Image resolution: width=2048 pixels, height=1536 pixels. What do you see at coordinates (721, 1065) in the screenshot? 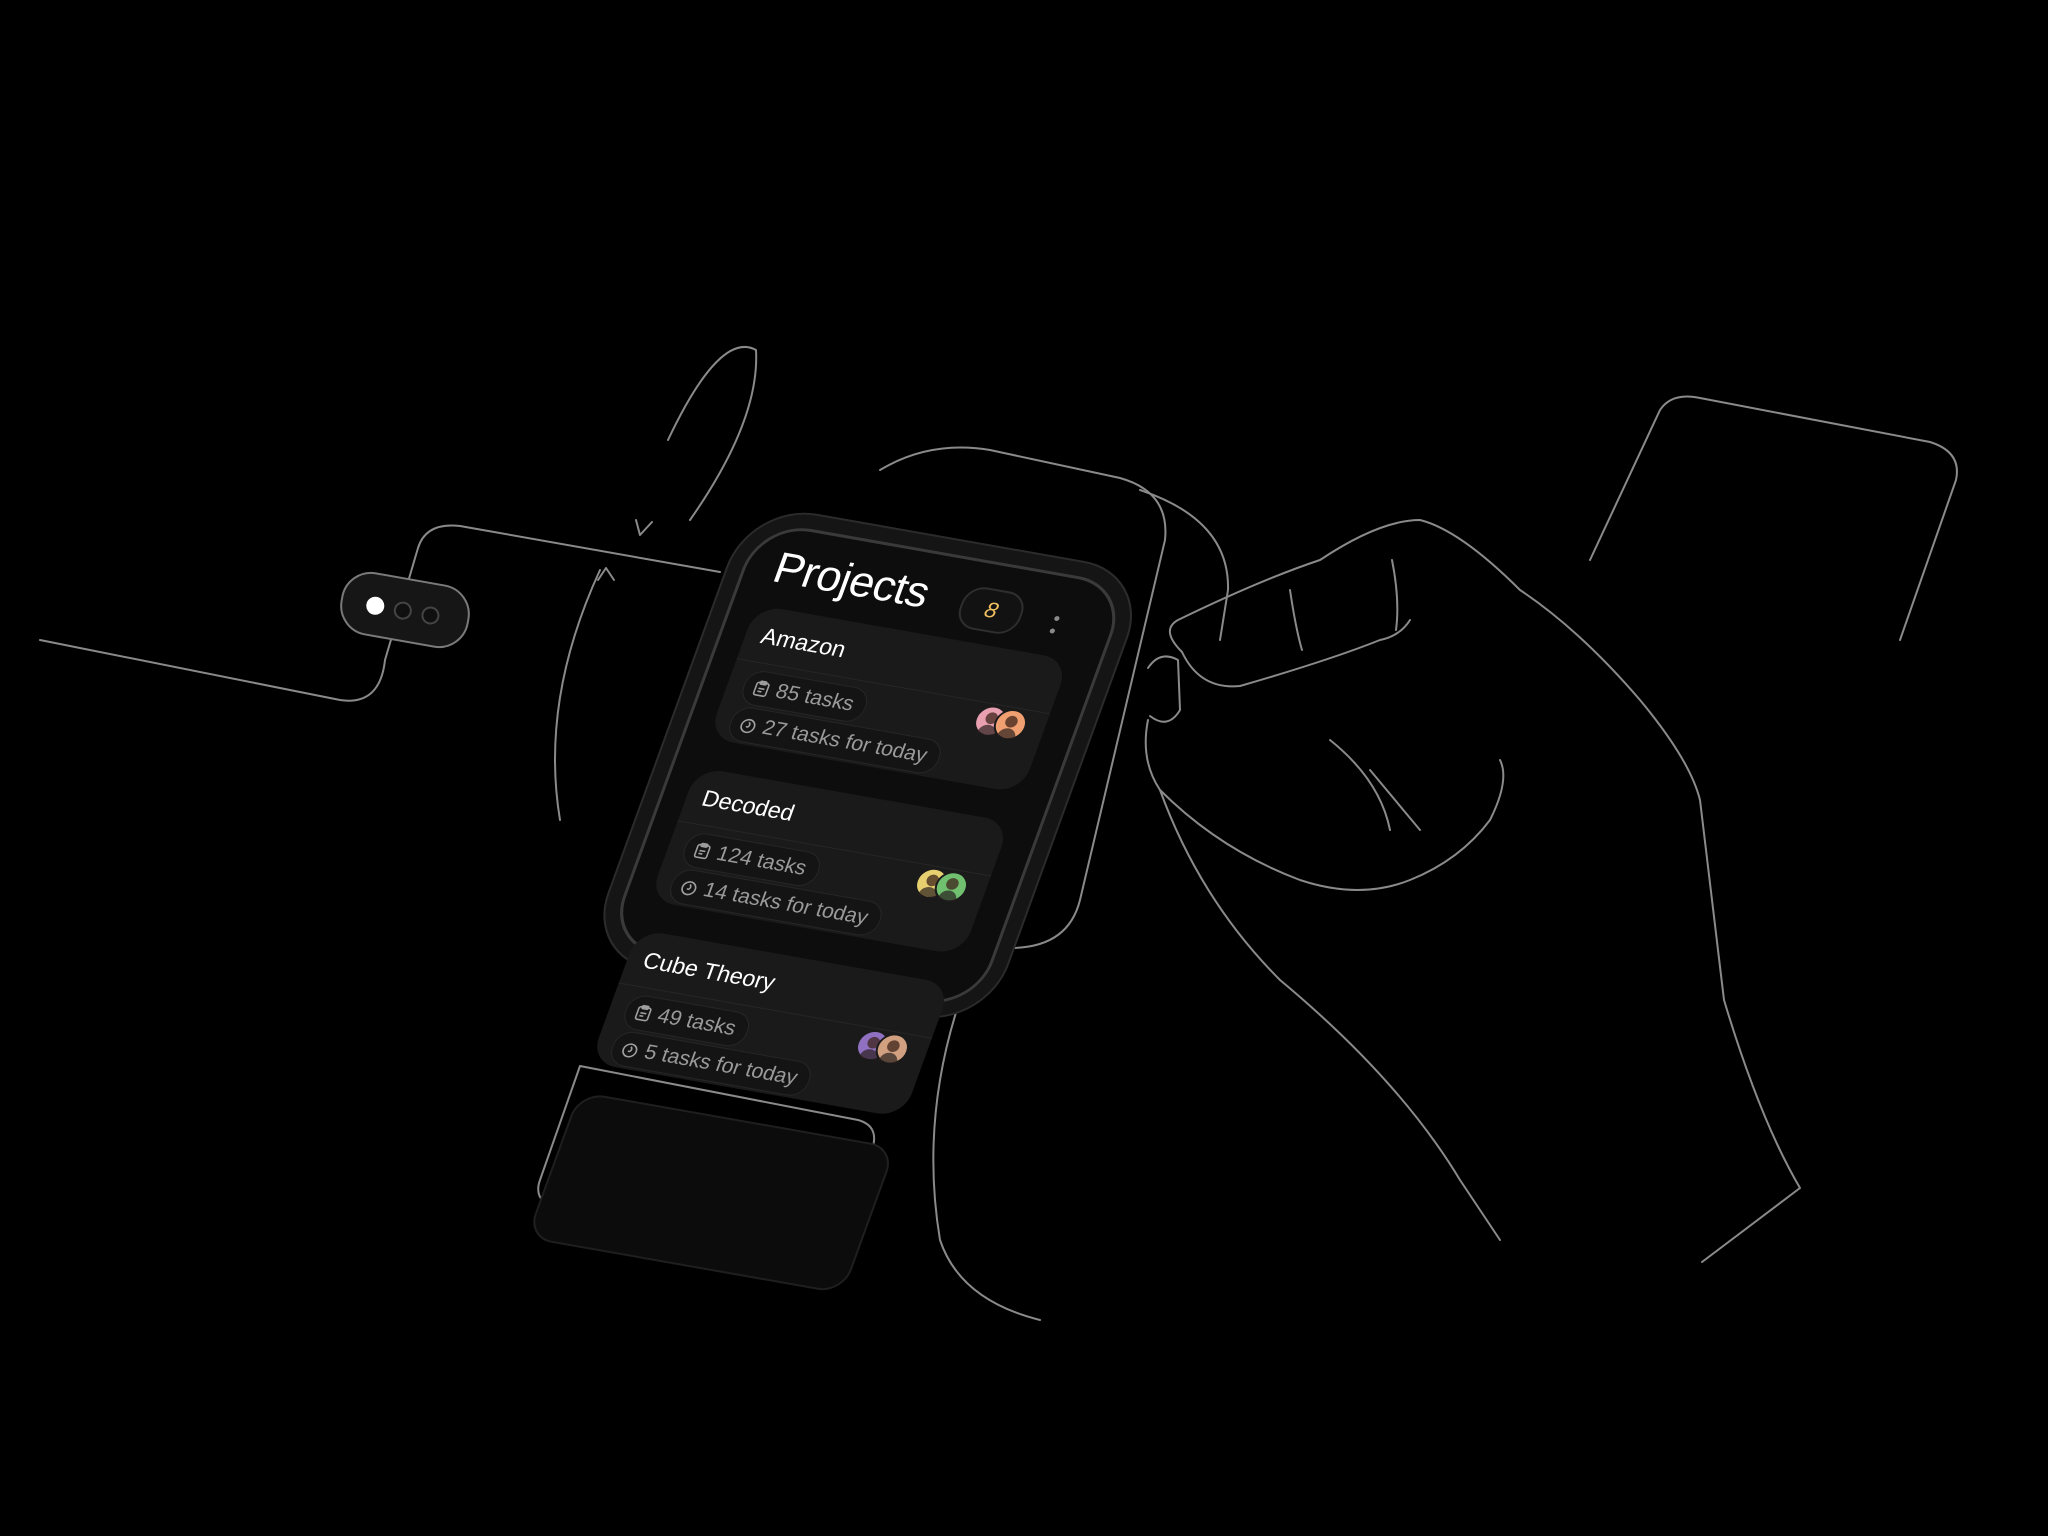
I see `today-count: 5 tasks for today` at bounding box center [721, 1065].